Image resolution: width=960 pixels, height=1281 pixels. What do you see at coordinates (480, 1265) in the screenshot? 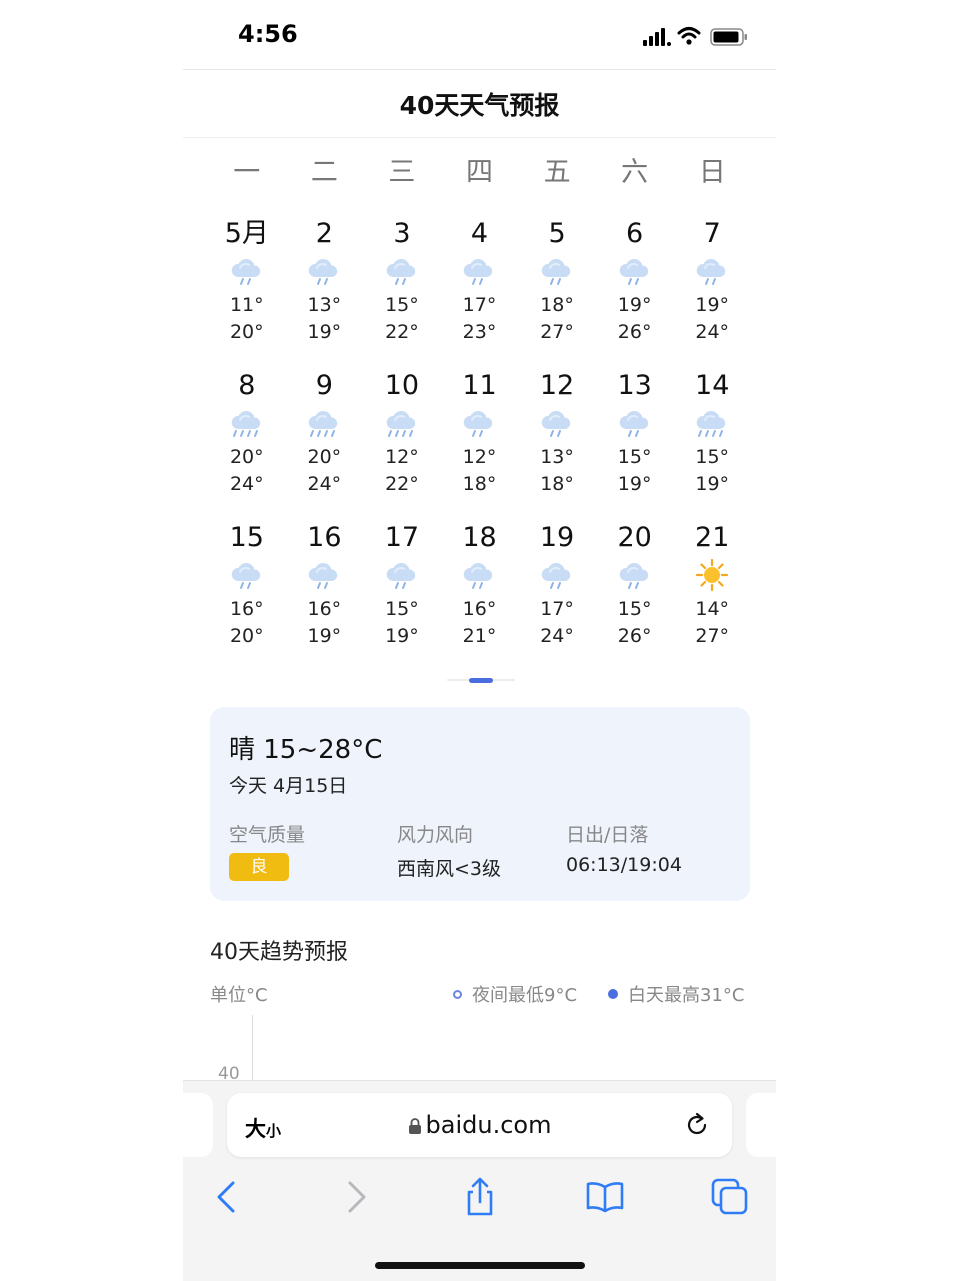
I see `home-indicator` at bounding box center [480, 1265].